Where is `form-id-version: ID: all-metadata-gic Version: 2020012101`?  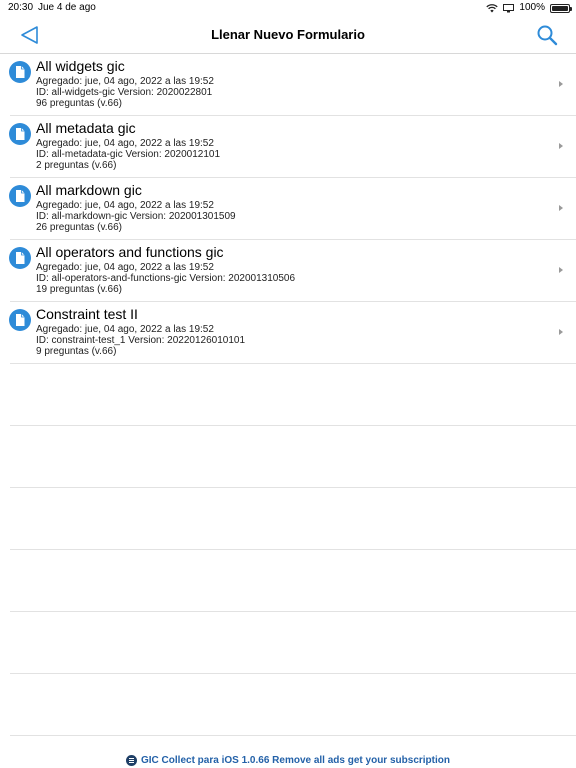
form-id-version: ID: all-metadata-gic Version: 2020012101 is located at coordinates (128, 154).